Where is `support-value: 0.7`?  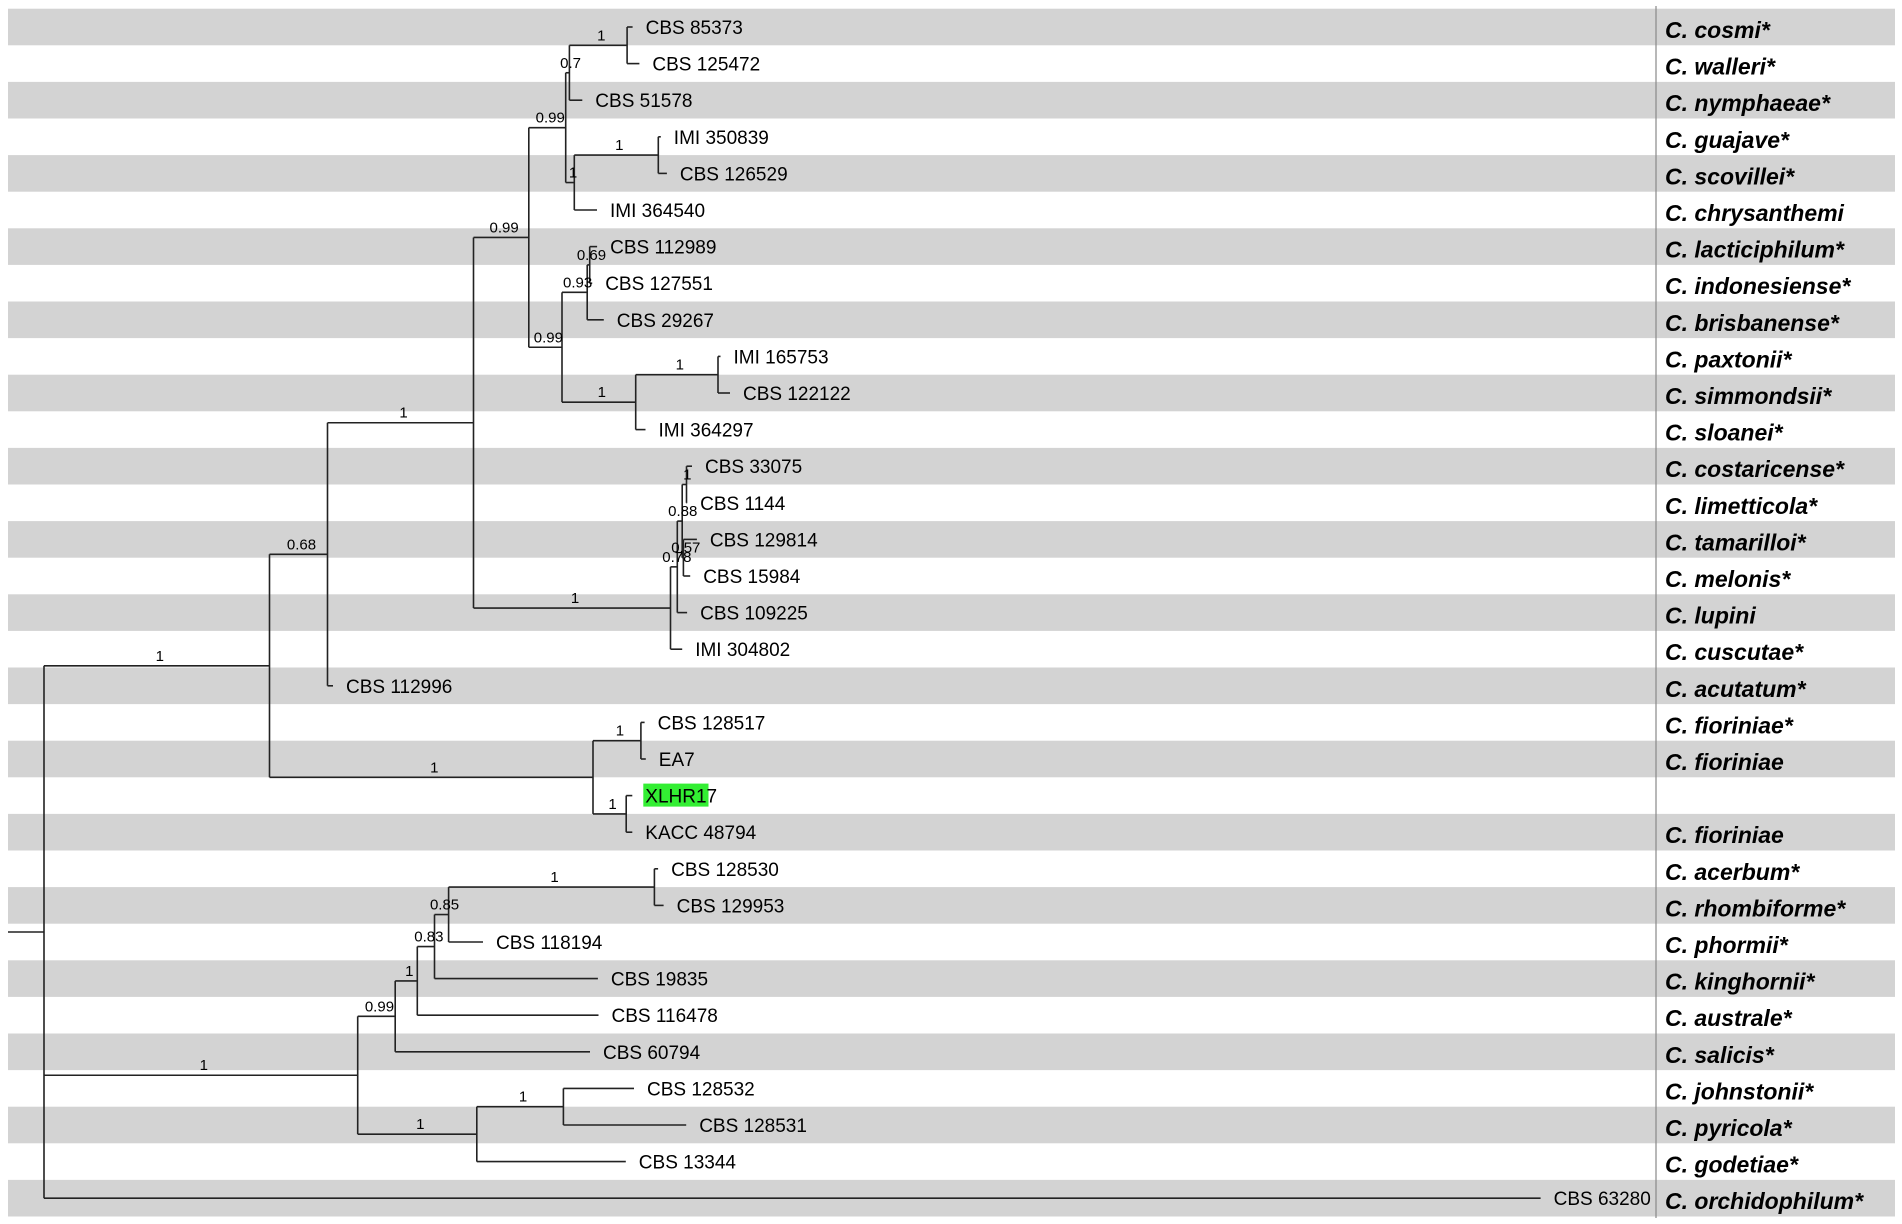 support-value: 0.7 is located at coordinates (570, 63).